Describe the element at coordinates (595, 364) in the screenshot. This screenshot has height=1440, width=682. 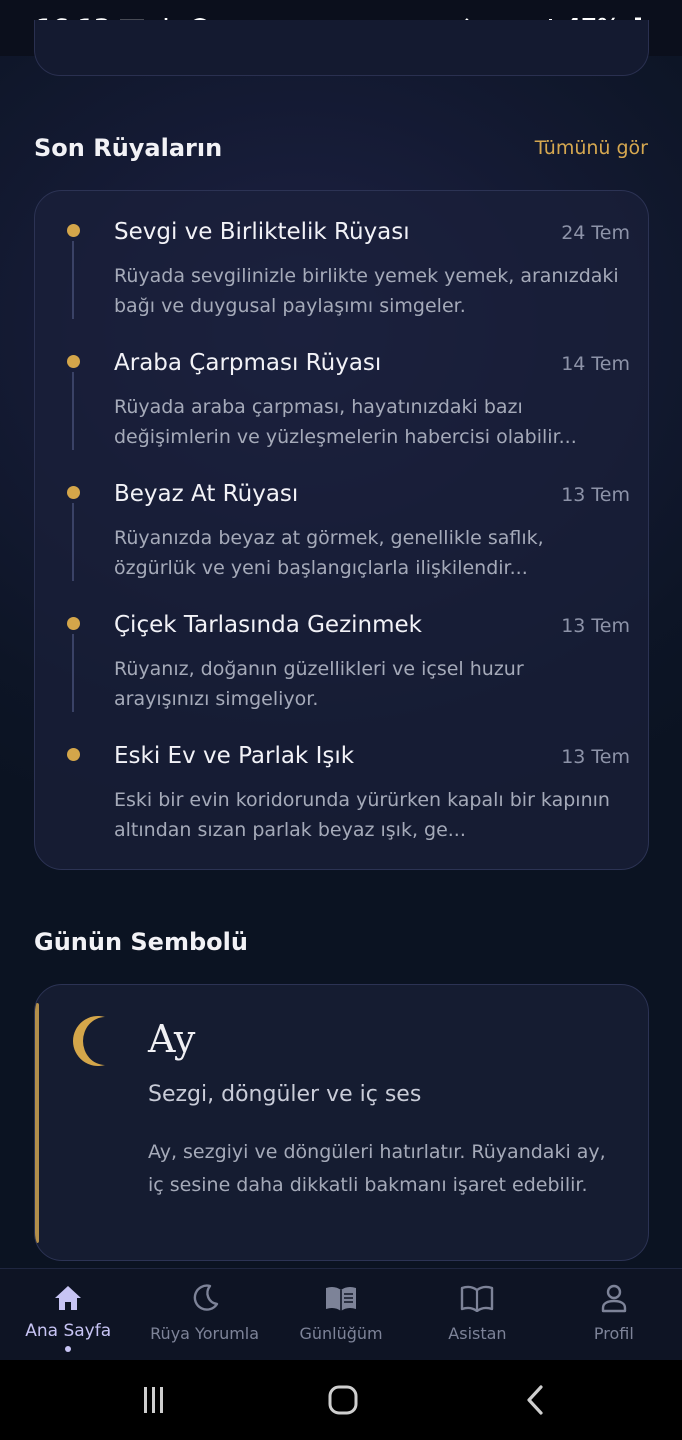
I see `dream-date: 14 Tem` at that location.